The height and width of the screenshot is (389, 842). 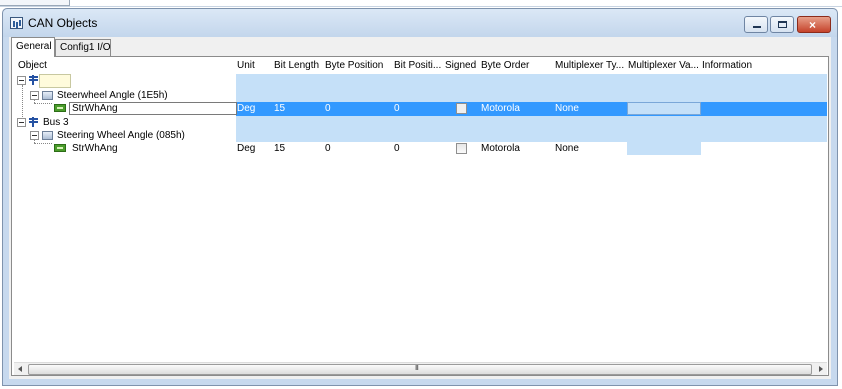 What do you see at coordinates (757, 27) in the screenshot?
I see `minimize-icon` at bounding box center [757, 27].